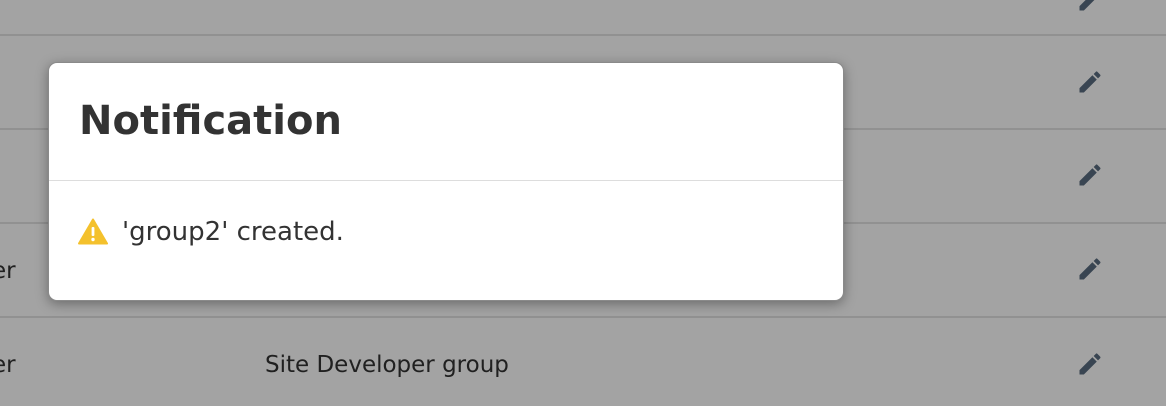  I want to click on dialog-title: Notification, so click(210, 121).